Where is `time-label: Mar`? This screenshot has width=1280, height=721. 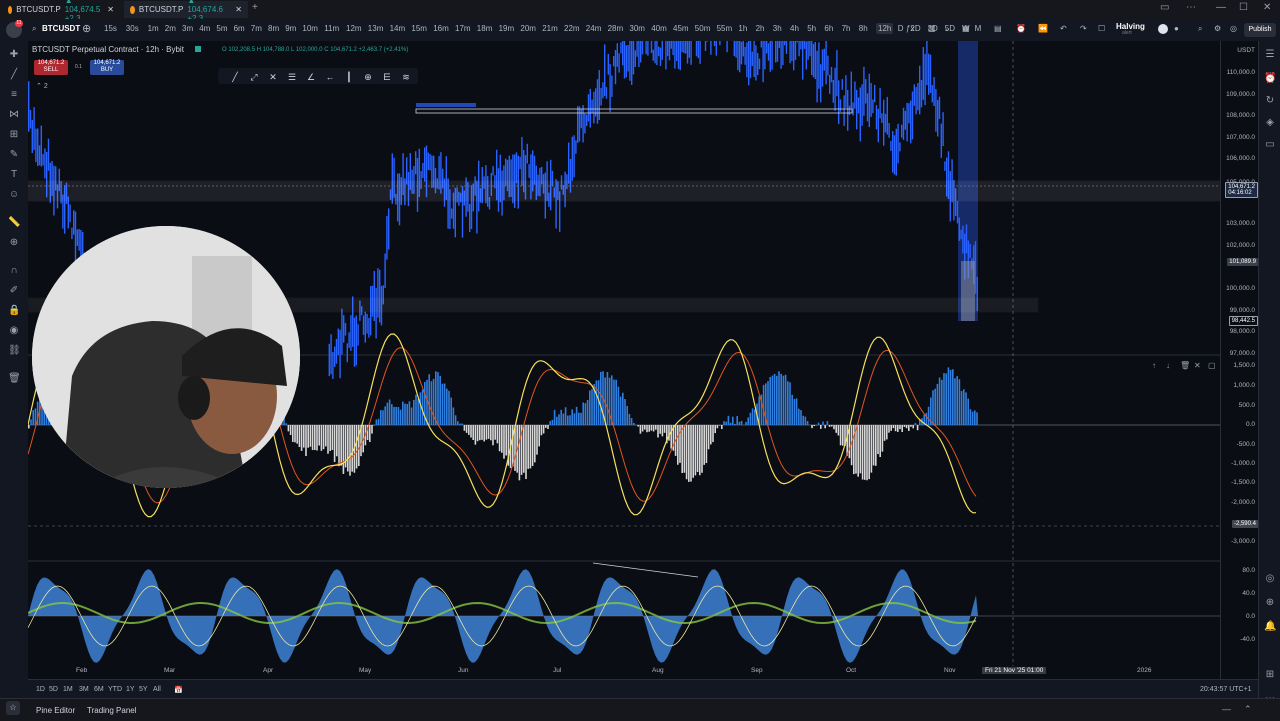 time-label: Mar is located at coordinates (169, 670).